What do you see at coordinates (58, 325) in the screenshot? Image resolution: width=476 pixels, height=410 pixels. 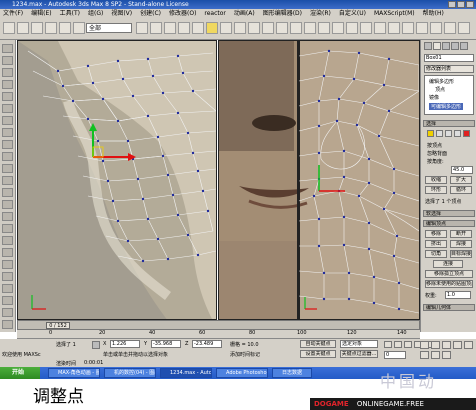 I see `time-slider-thumb: 0 / 152` at bounding box center [58, 325].